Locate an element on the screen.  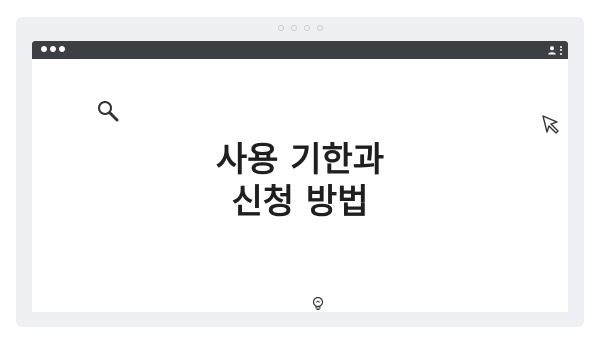
window-controls is located at coordinates (53, 49).